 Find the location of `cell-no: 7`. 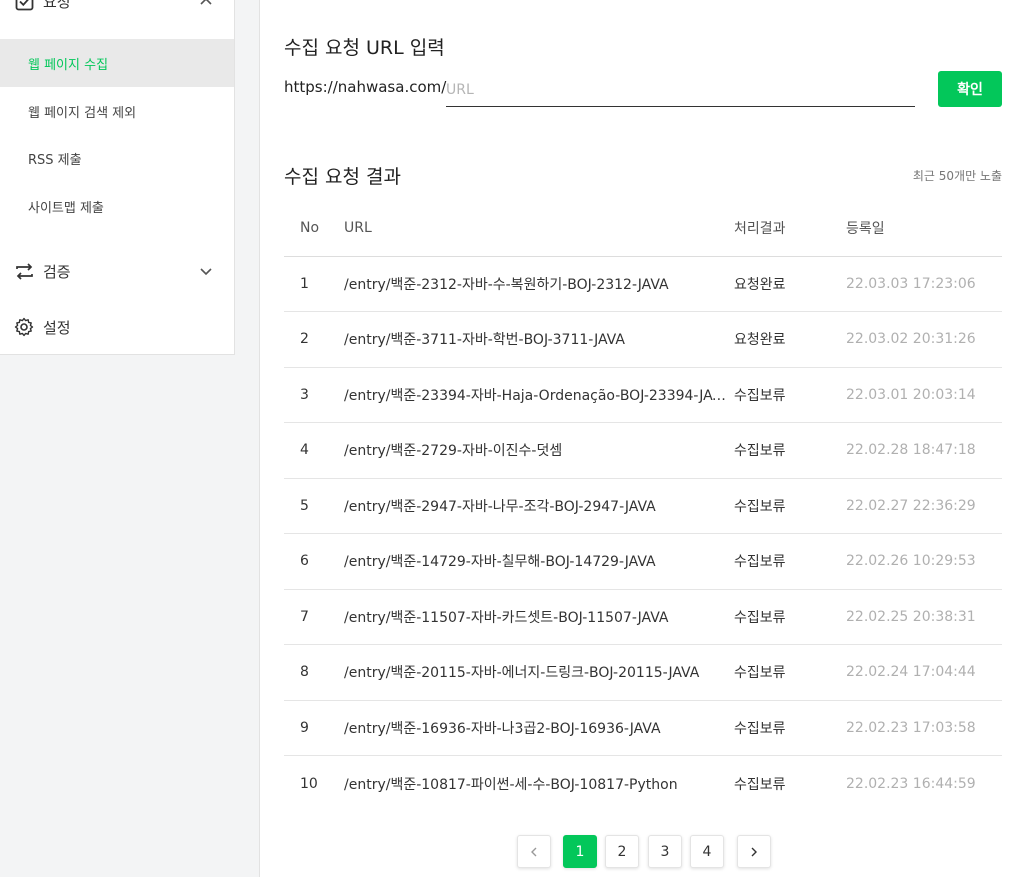

cell-no: 7 is located at coordinates (304, 616).